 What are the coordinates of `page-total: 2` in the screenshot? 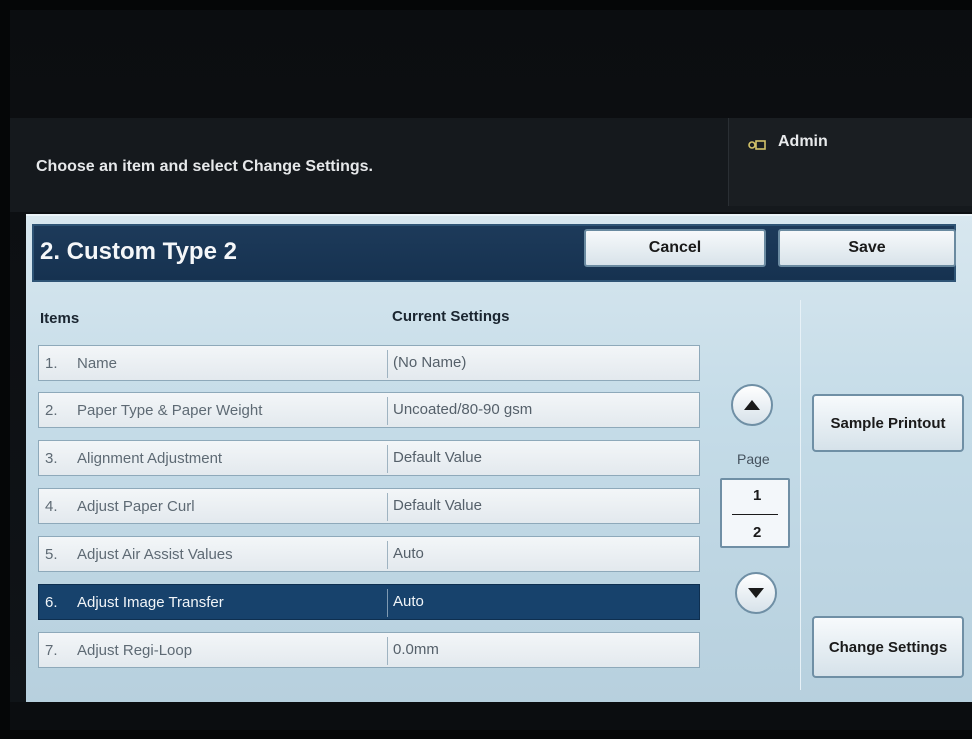 It's located at (757, 532).